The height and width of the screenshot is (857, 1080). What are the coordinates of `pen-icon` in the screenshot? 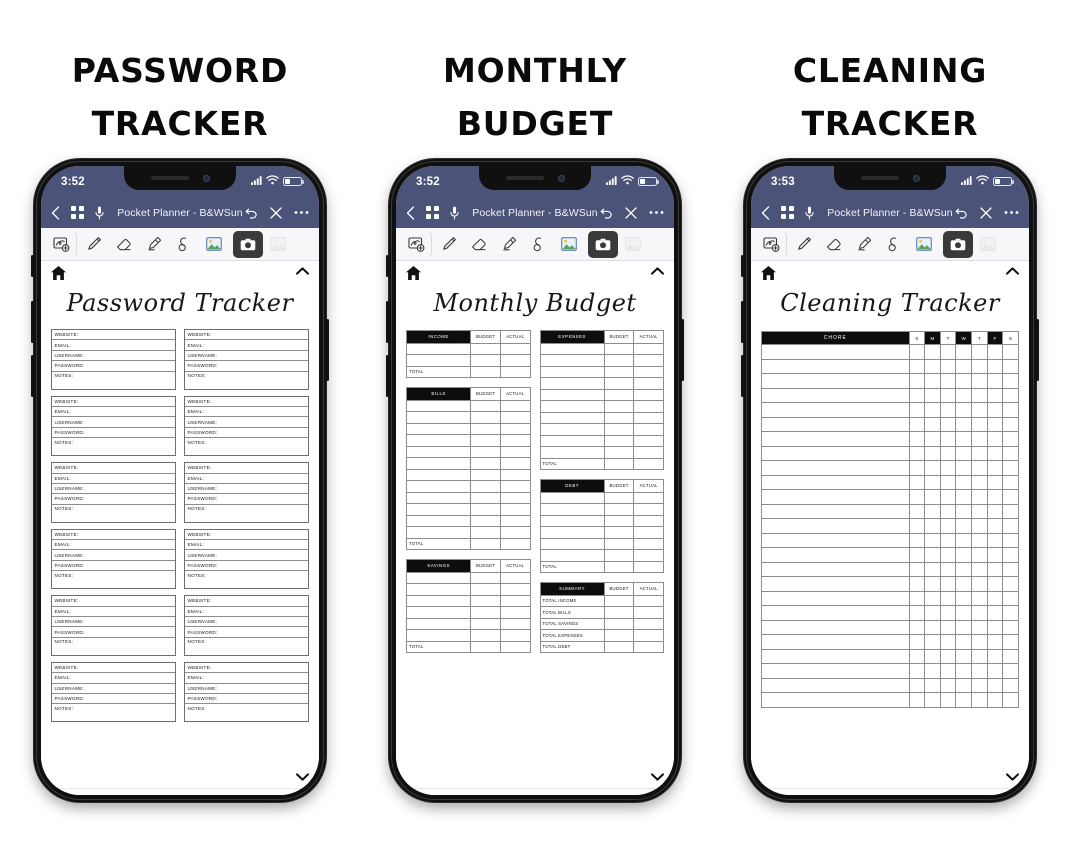 It's located at (804, 244).